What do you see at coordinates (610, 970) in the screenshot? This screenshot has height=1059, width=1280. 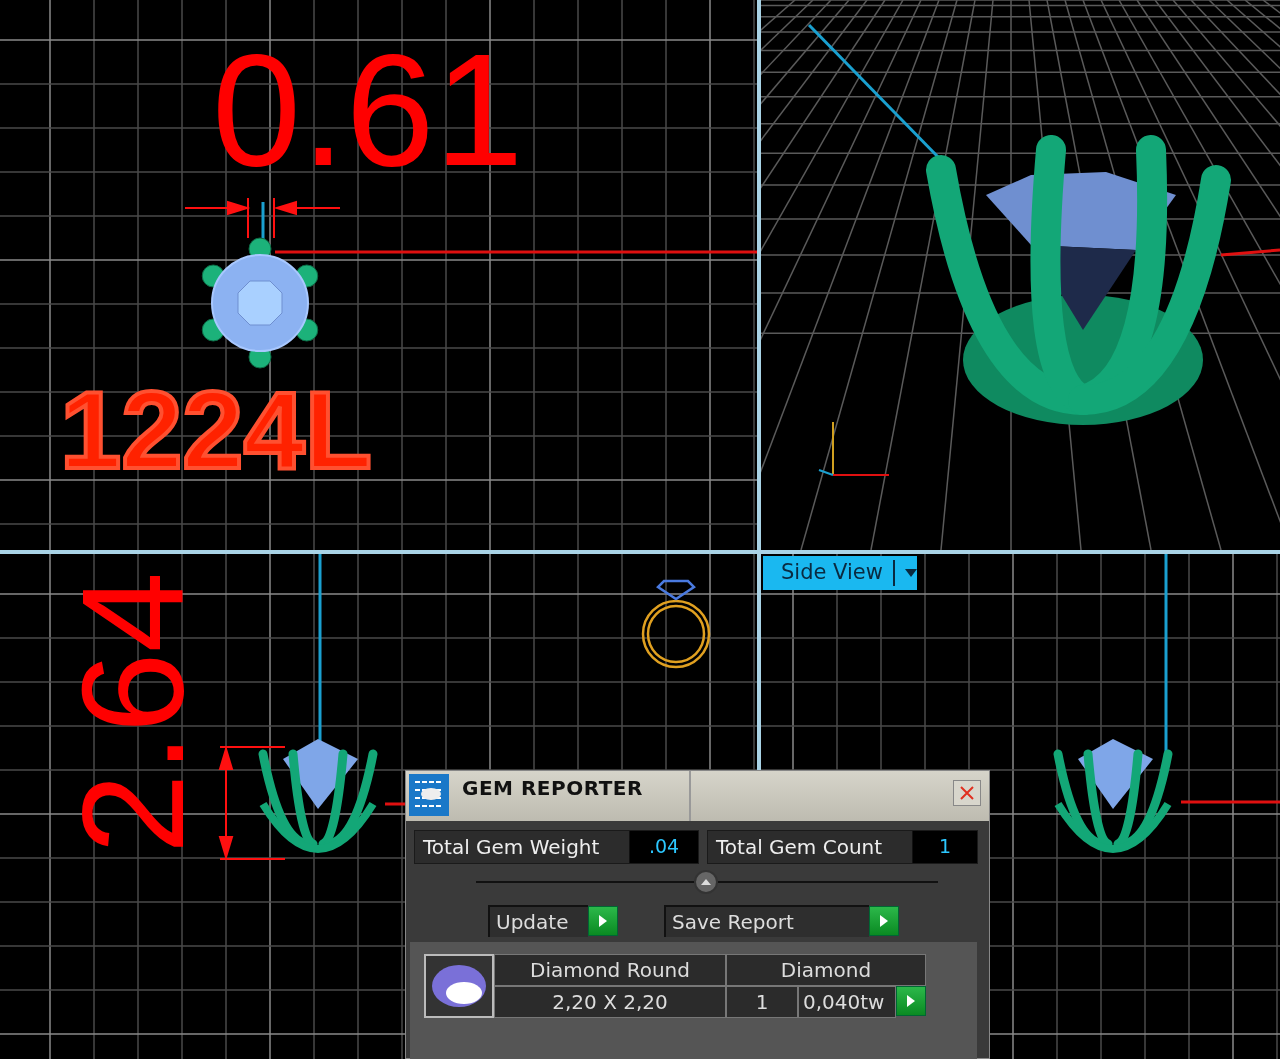 I see `gem-name: Diamond Round` at bounding box center [610, 970].